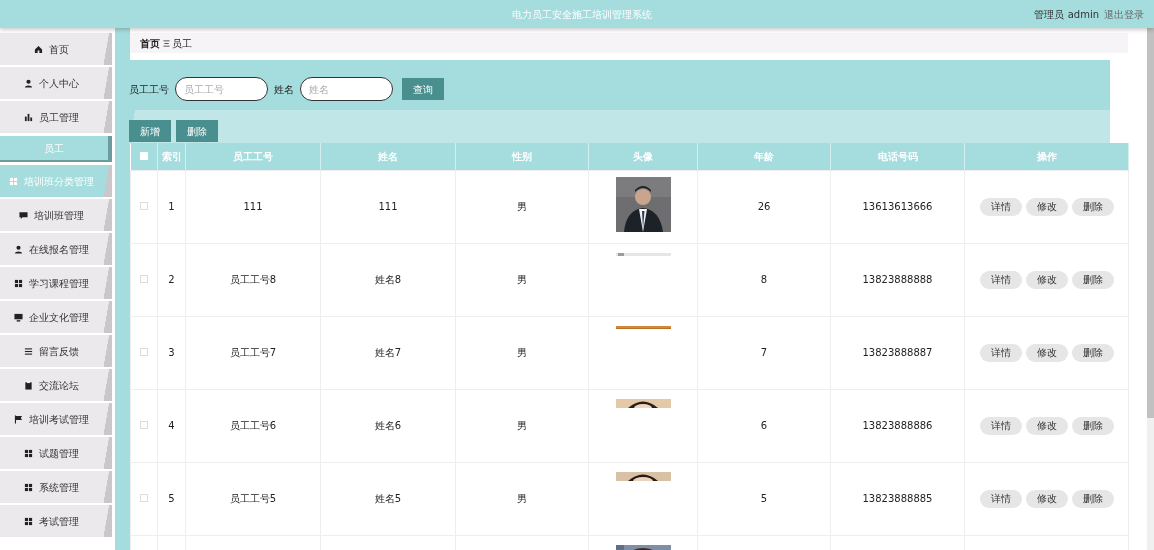  I want to click on column-header: 姓名, so click(388, 156).